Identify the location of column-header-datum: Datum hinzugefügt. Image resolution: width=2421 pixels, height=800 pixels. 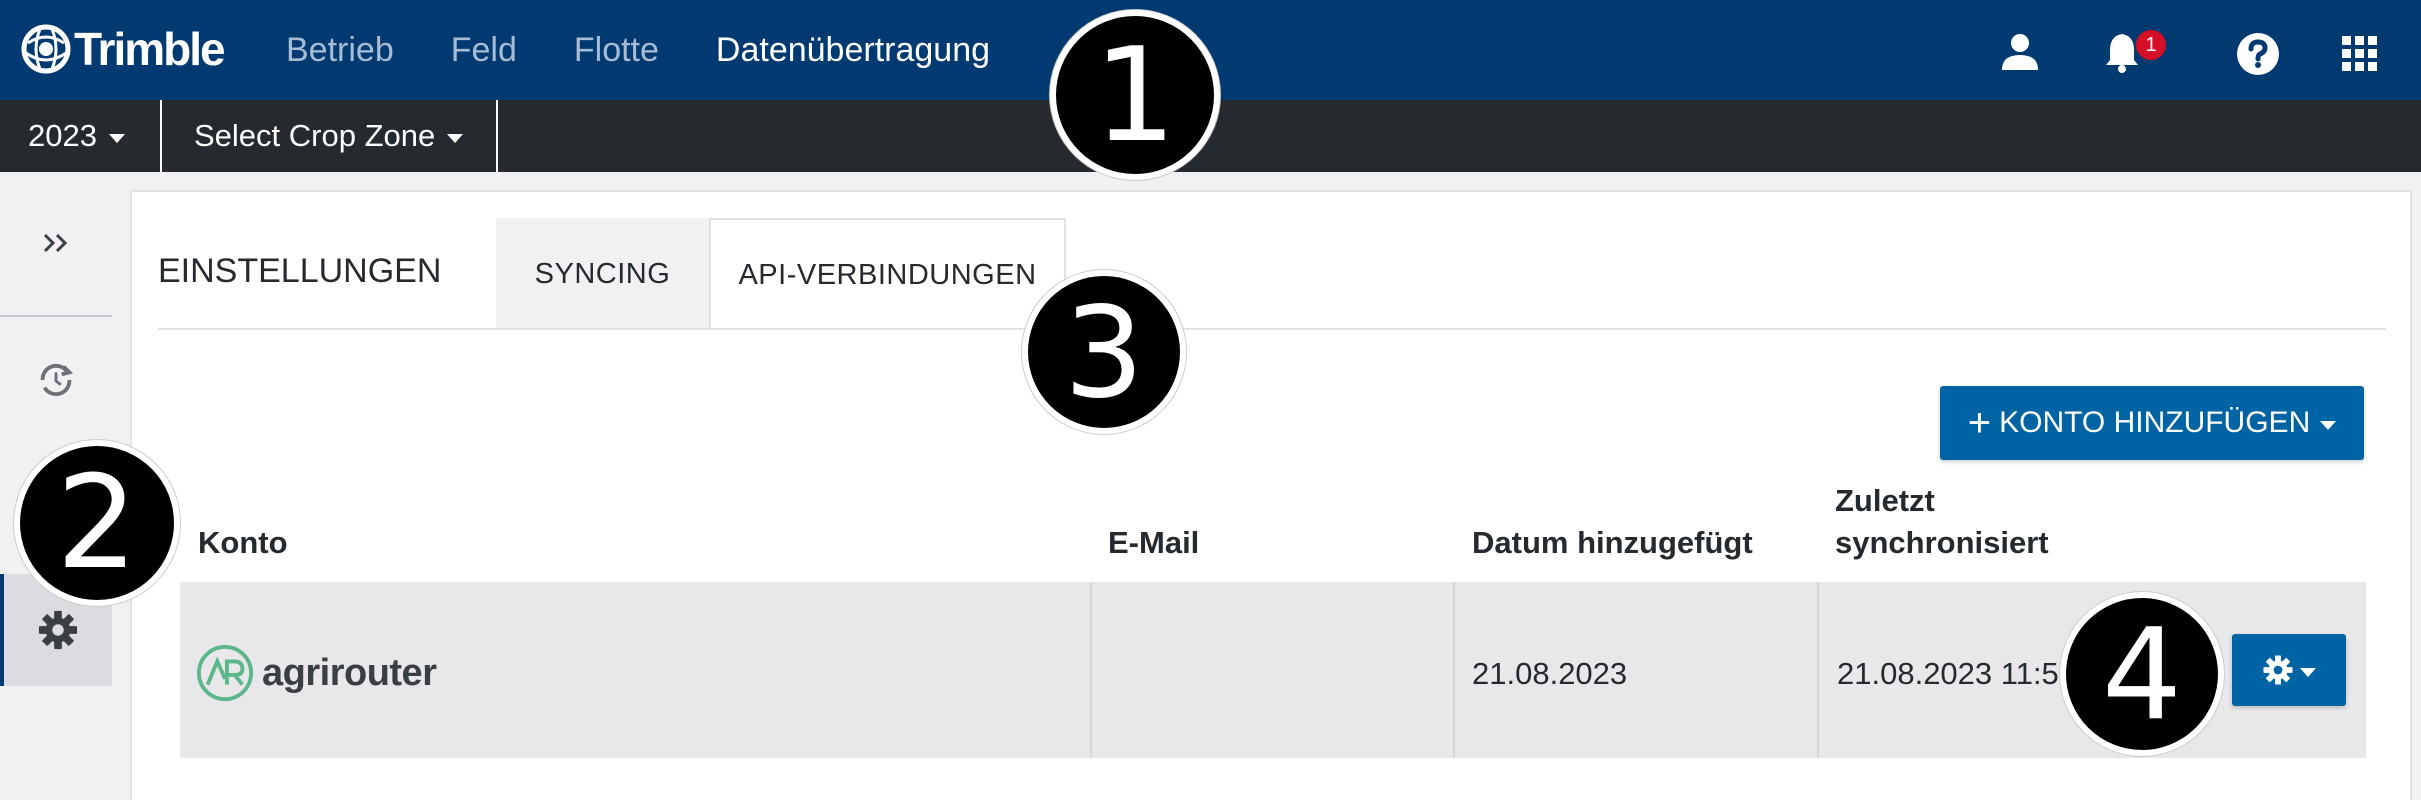
(1612, 542).